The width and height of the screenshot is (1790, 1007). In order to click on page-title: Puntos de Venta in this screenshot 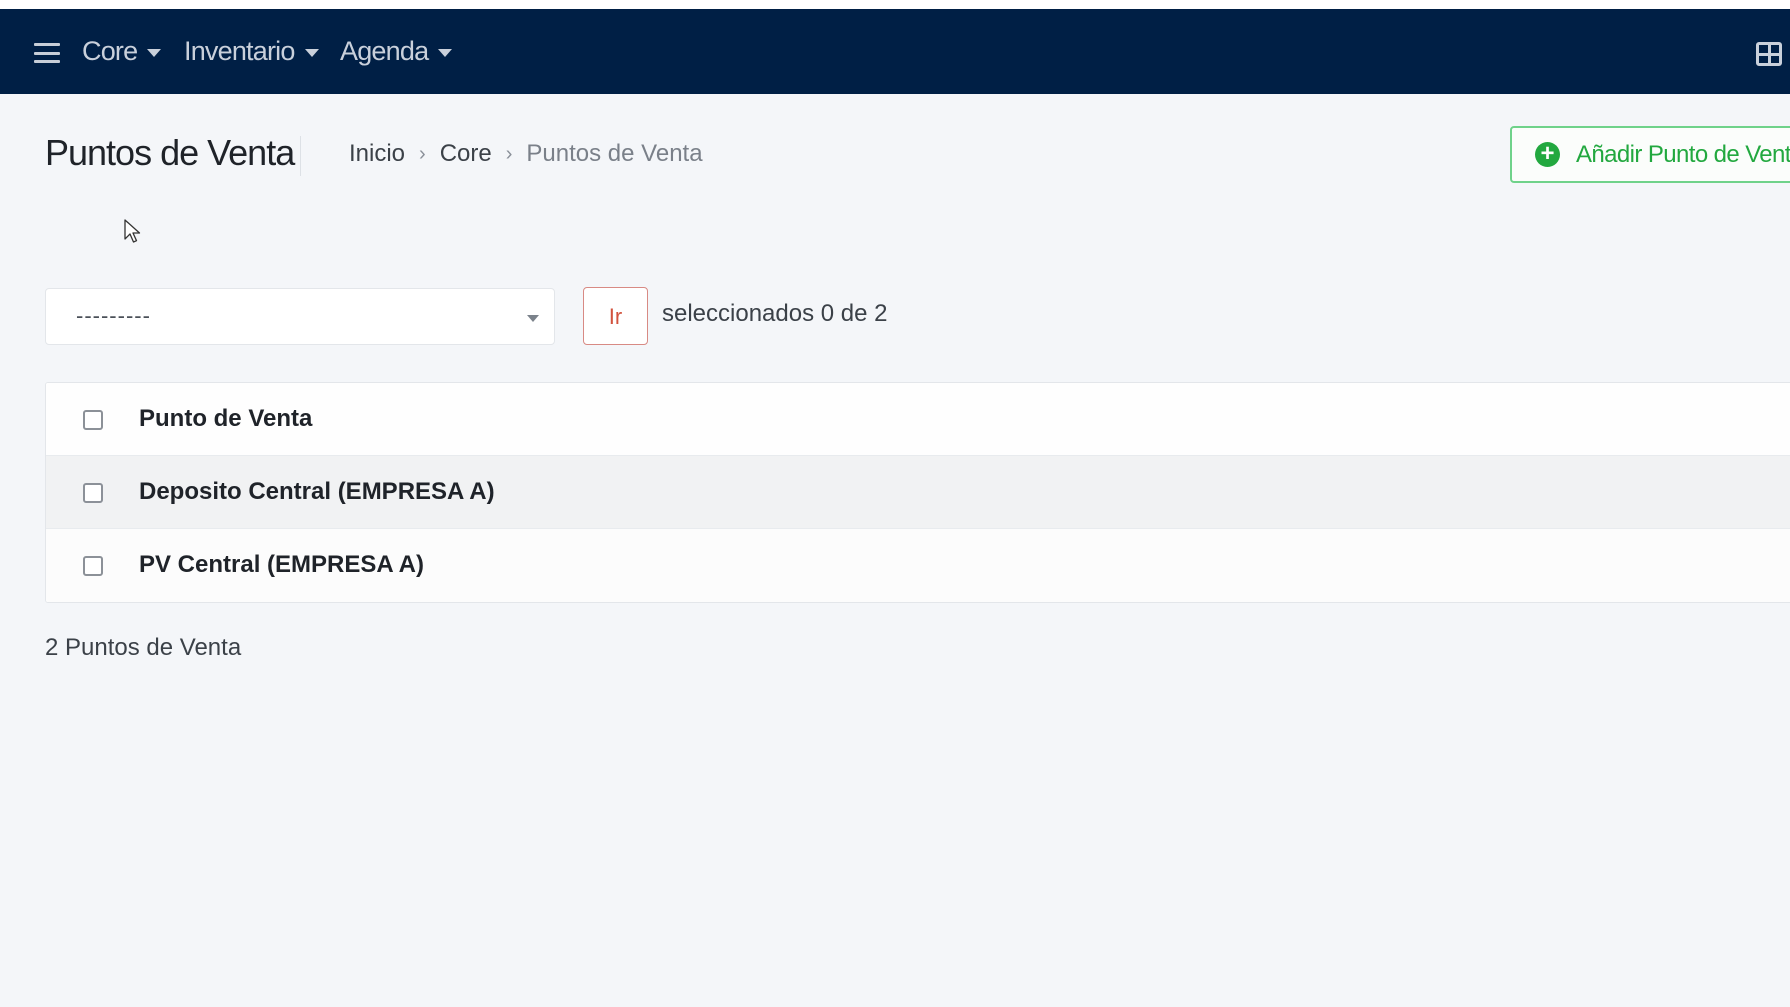, I will do `click(170, 152)`.